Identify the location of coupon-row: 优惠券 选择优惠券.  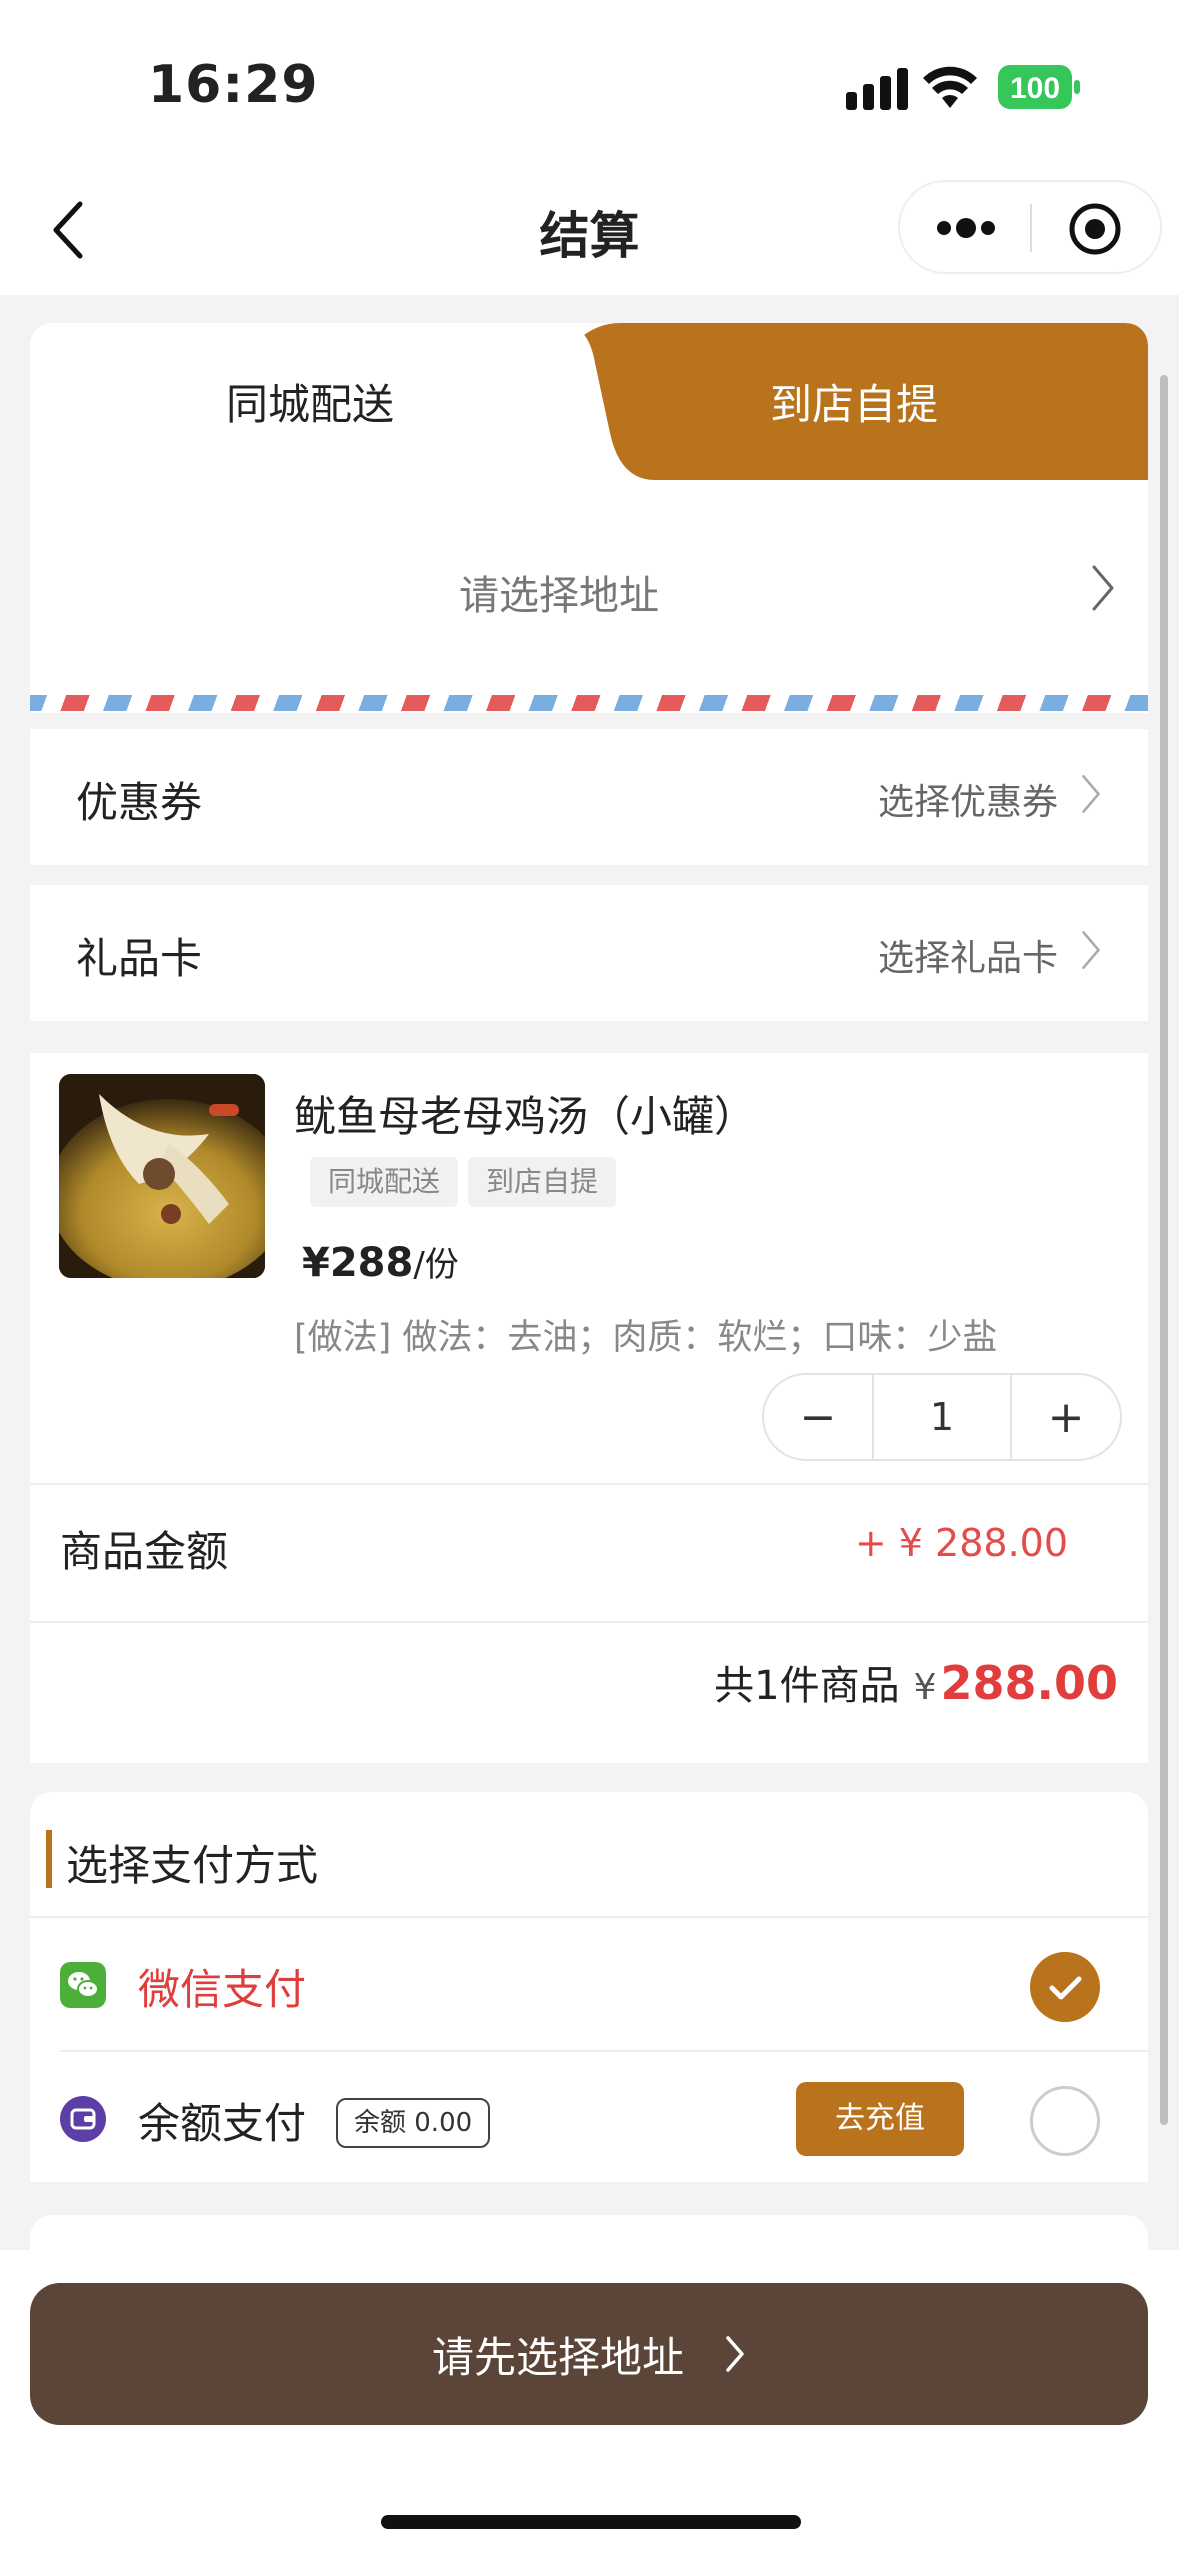
(589, 797).